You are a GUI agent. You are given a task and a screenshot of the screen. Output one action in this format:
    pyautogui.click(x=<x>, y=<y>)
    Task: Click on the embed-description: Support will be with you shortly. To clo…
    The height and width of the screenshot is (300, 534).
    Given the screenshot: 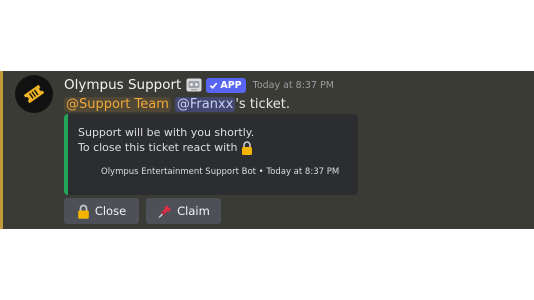 What is the action you would take?
    pyautogui.click(x=166, y=140)
    